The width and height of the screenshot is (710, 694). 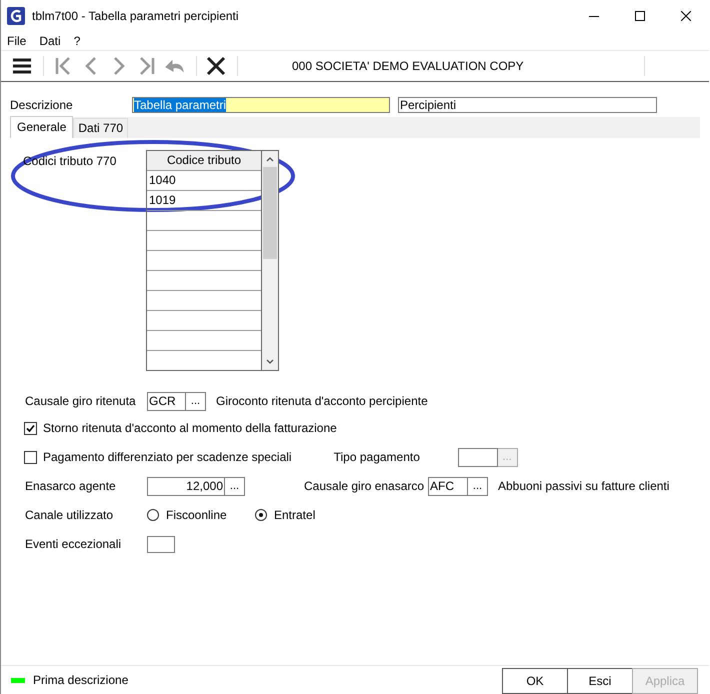 What do you see at coordinates (69, 515) in the screenshot?
I see `field-label: Canale utilizzato` at bounding box center [69, 515].